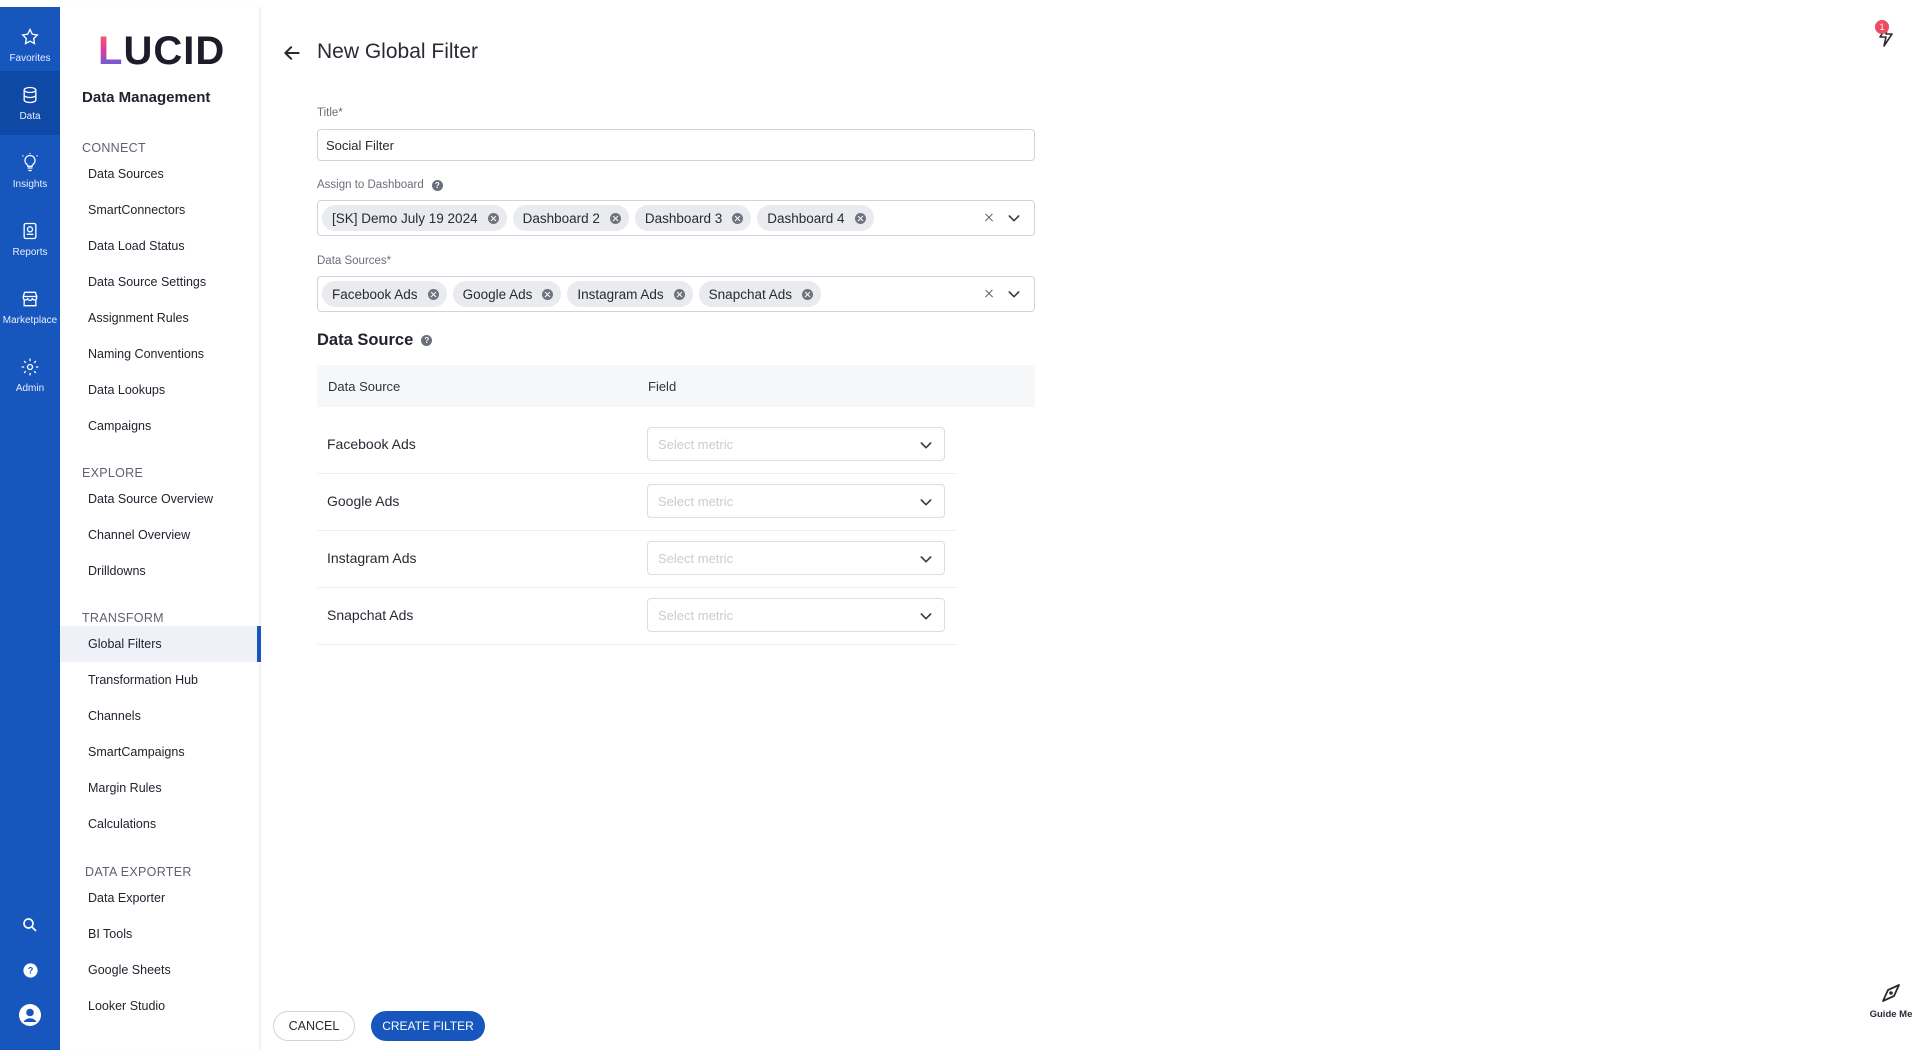 This screenshot has height=1056, width=1920. I want to click on section-title-text: Data Source, so click(365, 340).